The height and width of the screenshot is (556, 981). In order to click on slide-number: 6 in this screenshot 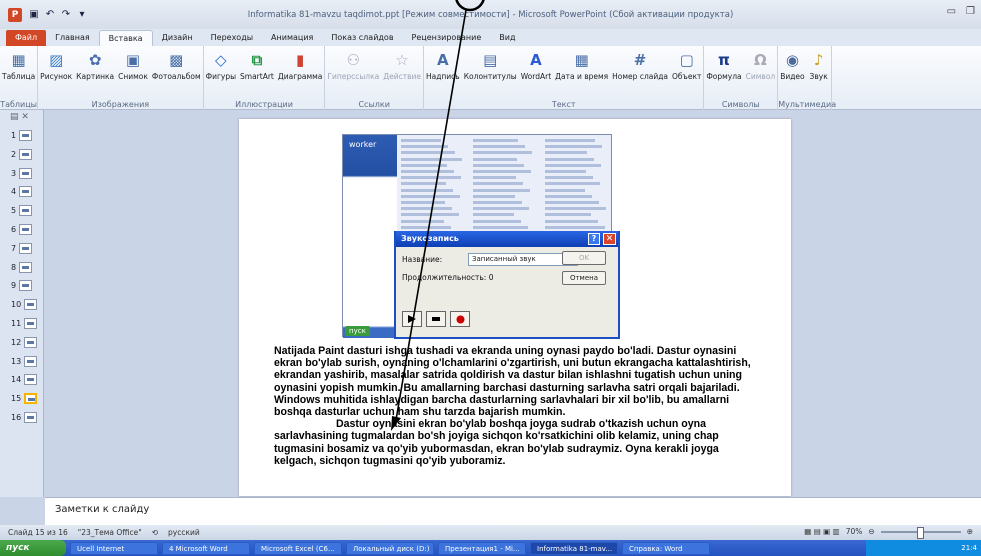, I will do `click(14, 229)`.